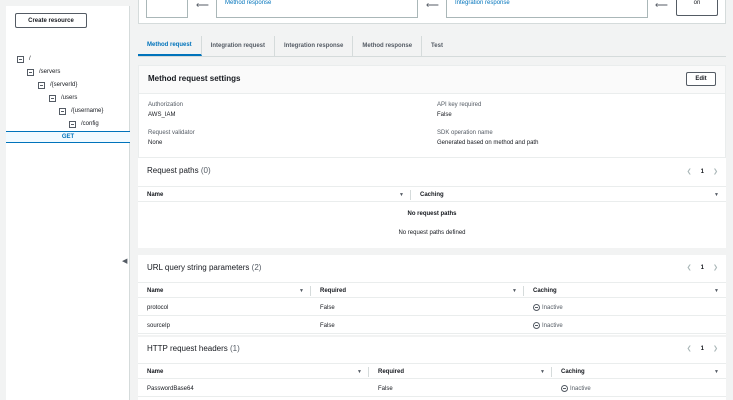 The image size is (733, 400). I want to click on tree-item-users: /users, so click(63, 98).